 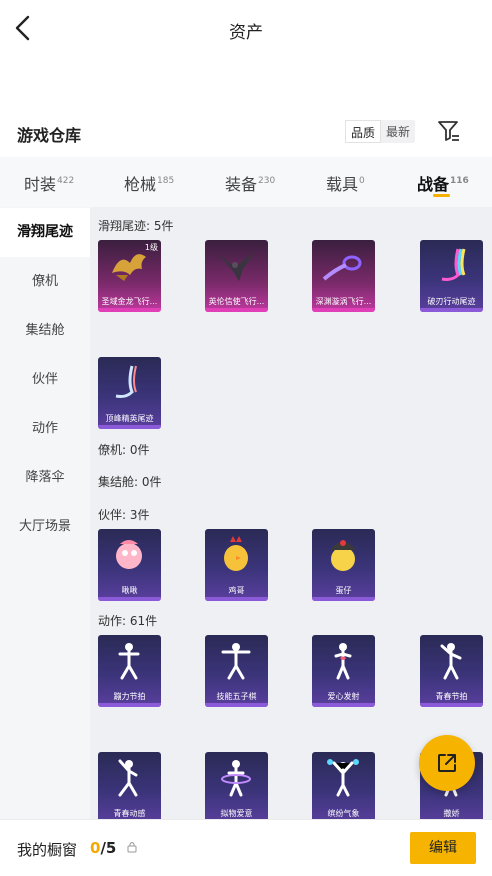 I want to click on item-name: 青春动感, so click(x=129, y=813).